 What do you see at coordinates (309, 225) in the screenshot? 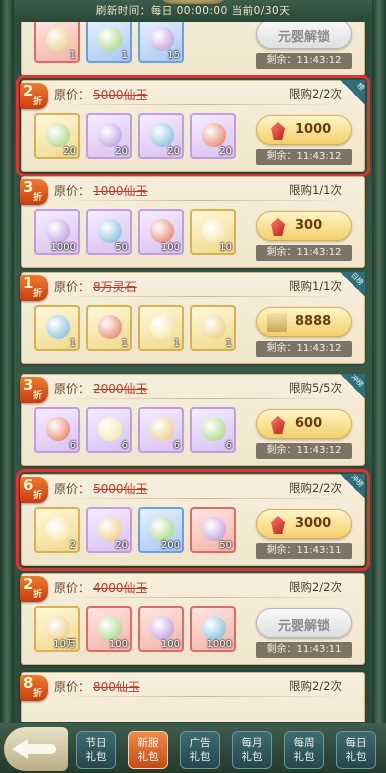
I see `price-label: 300` at bounding box center [309, 225].